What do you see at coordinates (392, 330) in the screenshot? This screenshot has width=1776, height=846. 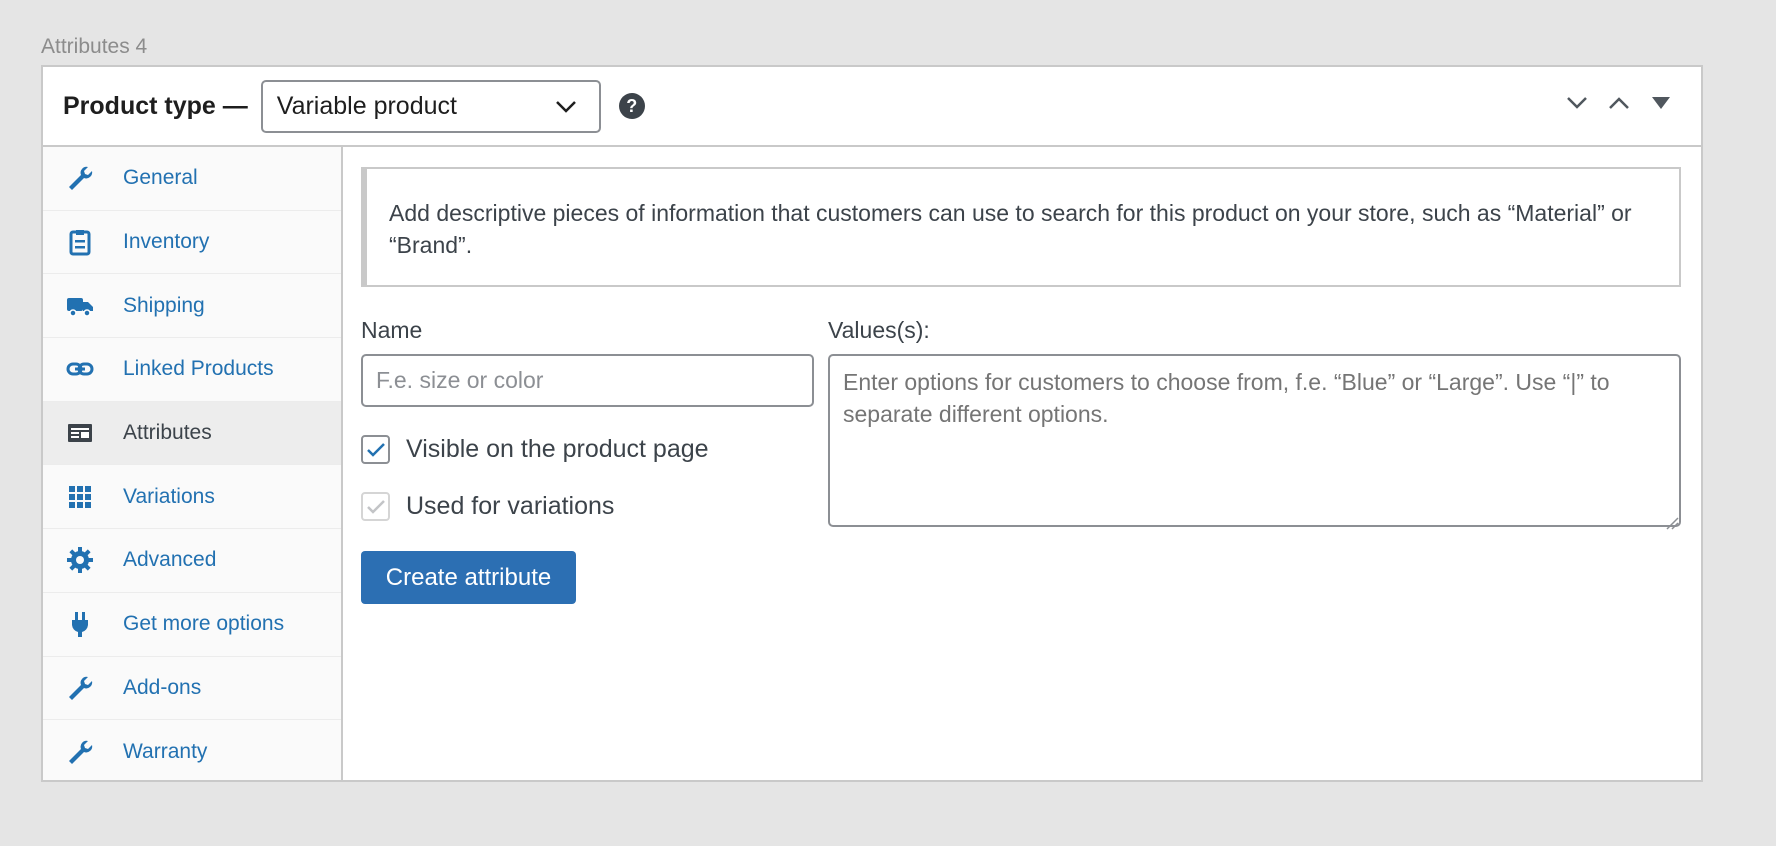 I see `name-label: Name` at bounding box center [392, 330].